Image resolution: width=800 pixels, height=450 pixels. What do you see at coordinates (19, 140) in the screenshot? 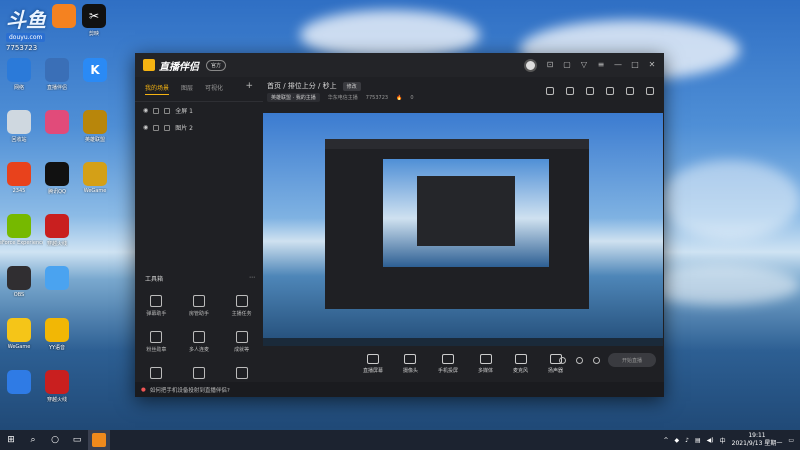
I see `desktop-icon-label: 回收站` at bounding box center [19, 140].